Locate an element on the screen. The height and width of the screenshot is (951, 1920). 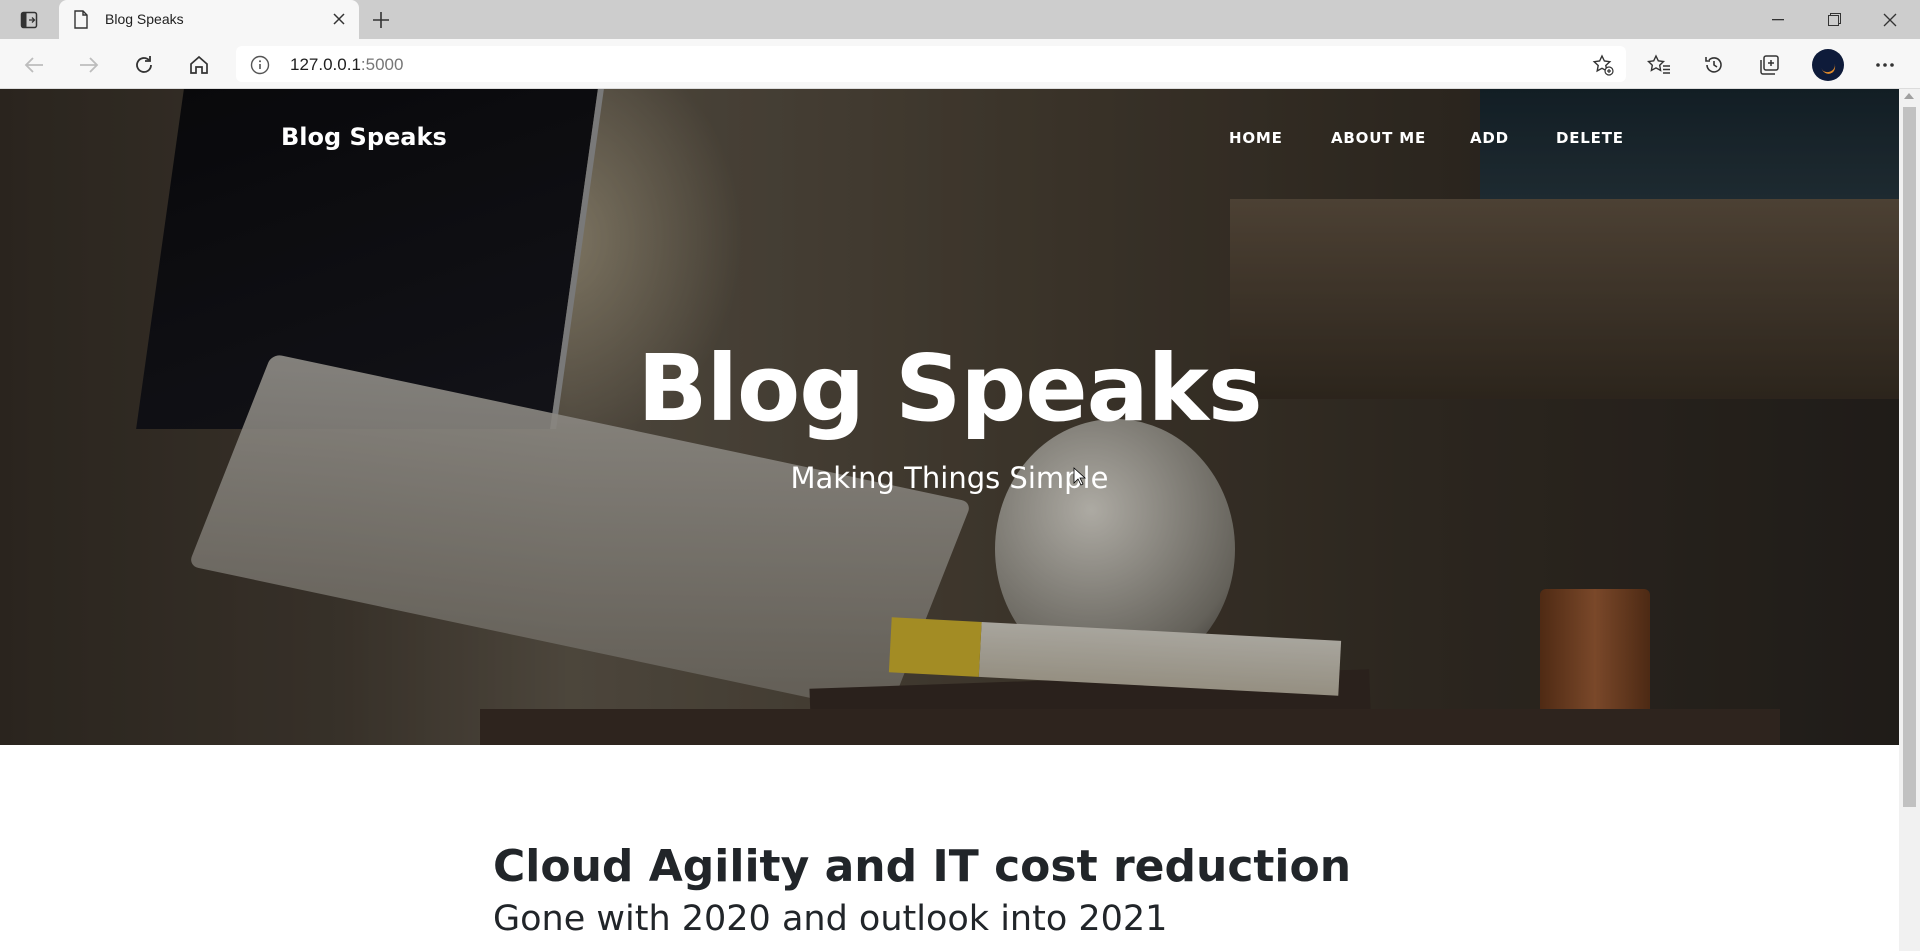
browser-toolbar: 127.0.0.1:5000 is located at coordinates (960, 64).